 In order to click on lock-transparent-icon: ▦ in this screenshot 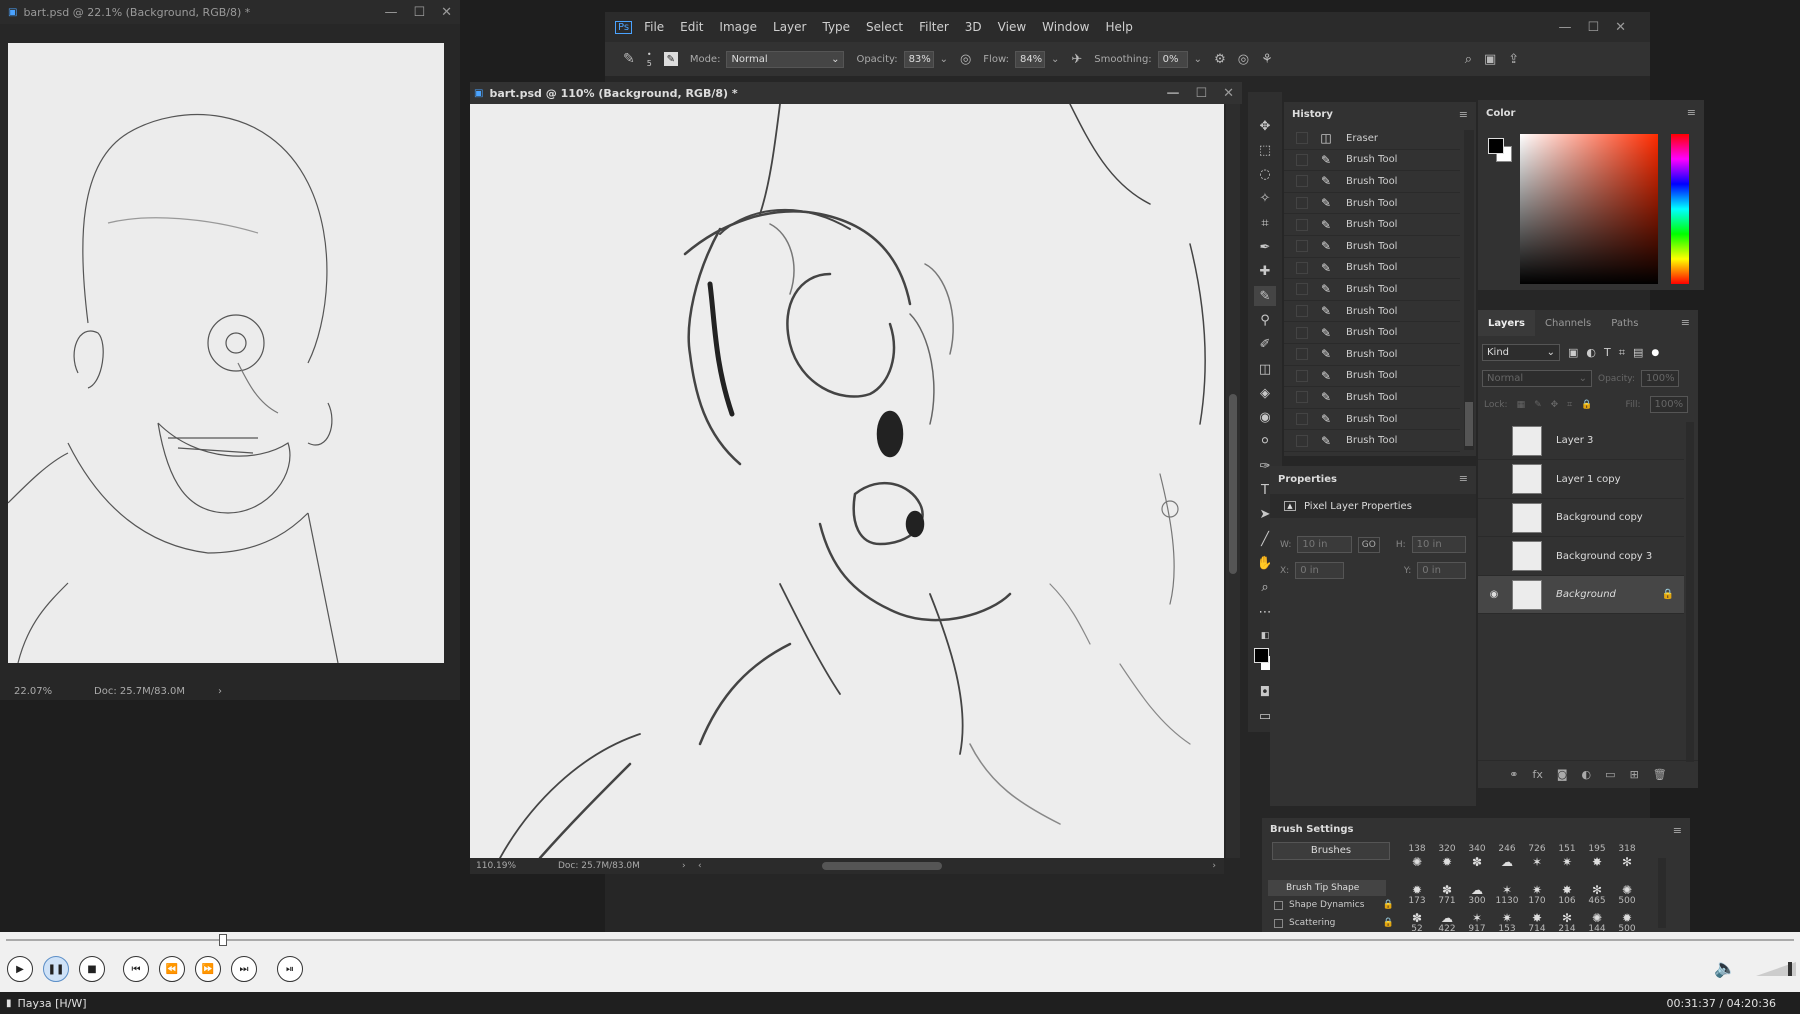, I will do `click(1521, 405)`.